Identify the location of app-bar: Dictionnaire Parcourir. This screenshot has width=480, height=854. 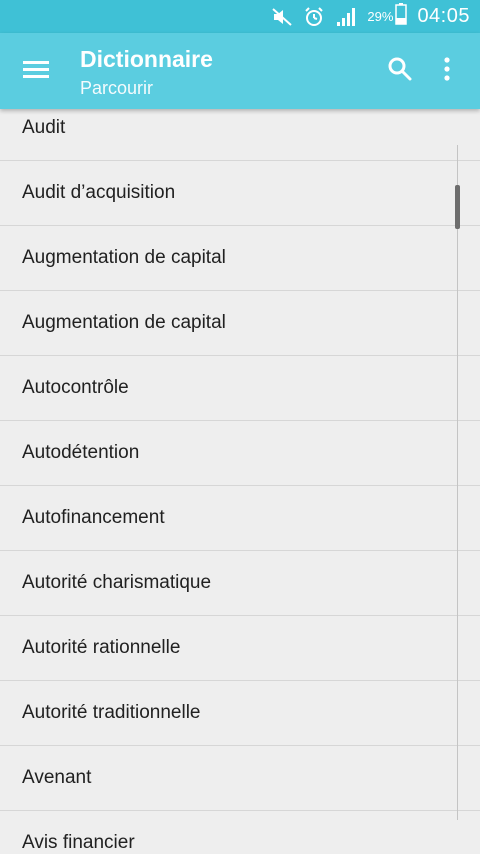
(240, 71).